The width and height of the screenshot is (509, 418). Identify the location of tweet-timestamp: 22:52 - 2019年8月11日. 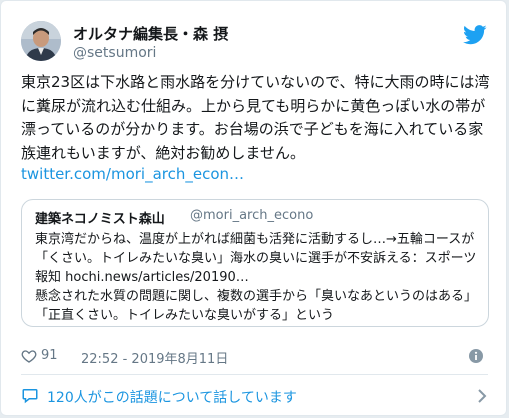
(154, 357).